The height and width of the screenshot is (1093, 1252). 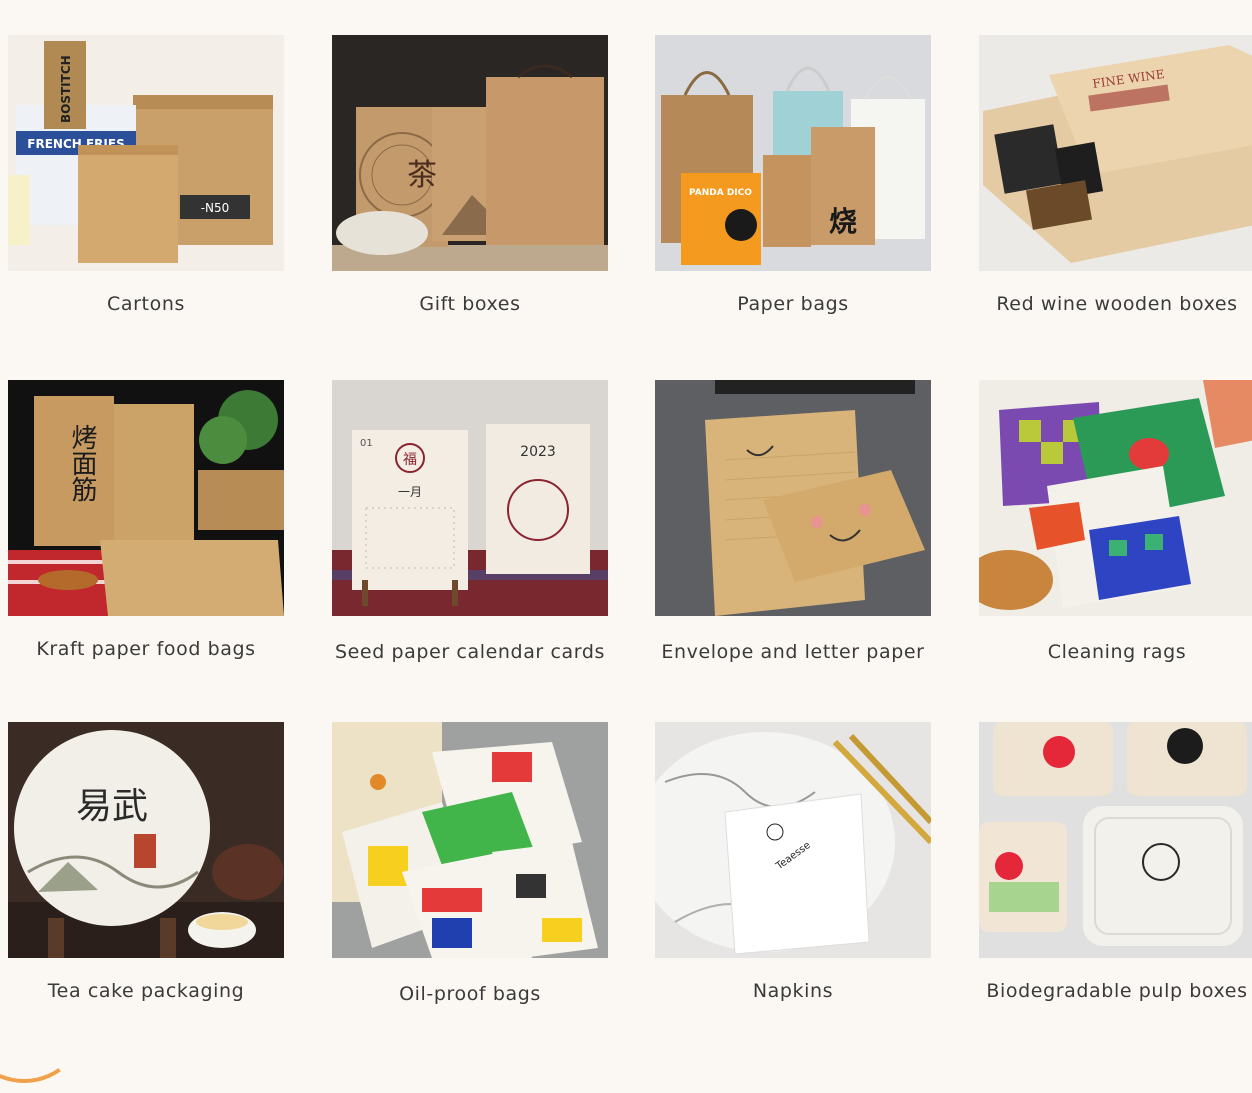 I want to click on product-label: Cleaning rags, so click(x=1117, y=652).